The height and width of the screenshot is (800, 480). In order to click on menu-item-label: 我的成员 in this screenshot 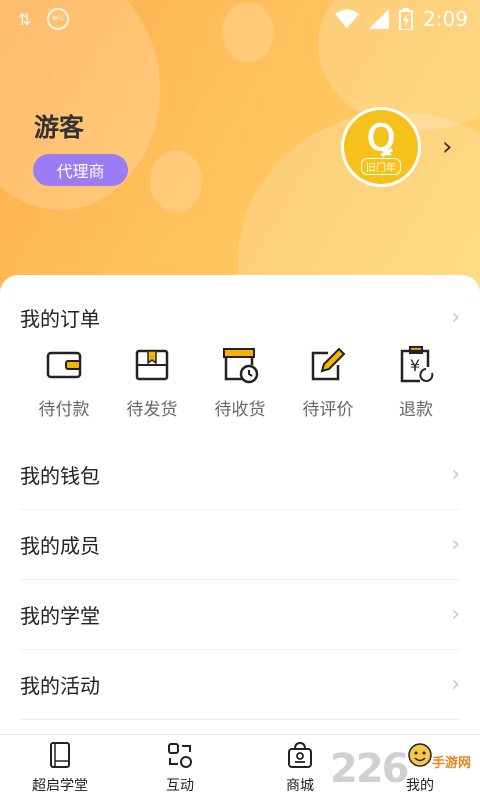, I will do `click(60, 546)`.